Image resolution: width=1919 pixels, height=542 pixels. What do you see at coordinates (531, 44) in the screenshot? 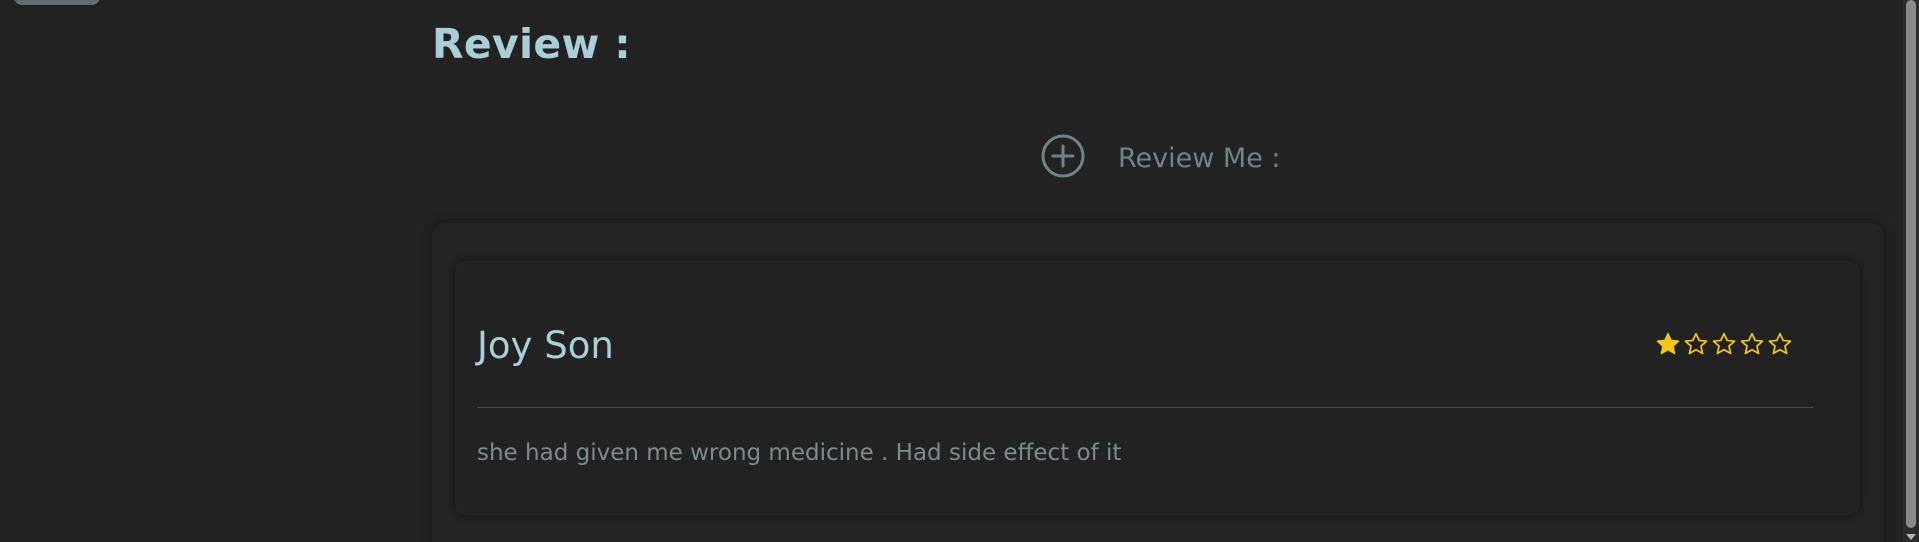
I see `review-section-title: Review :` at bounding box center [531, 44].